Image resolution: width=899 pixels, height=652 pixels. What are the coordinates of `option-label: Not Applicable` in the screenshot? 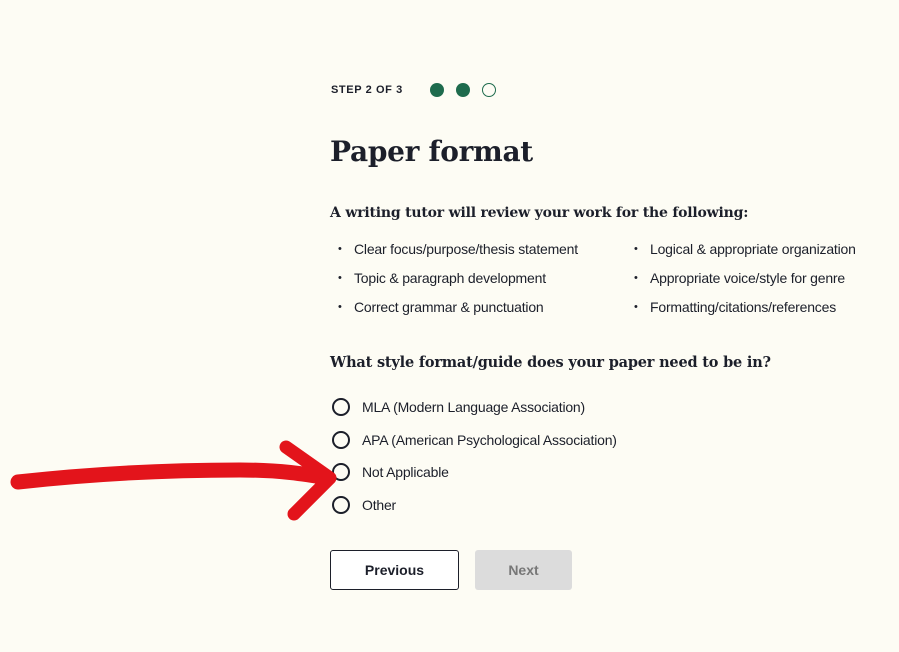 It's located at (405, 472).